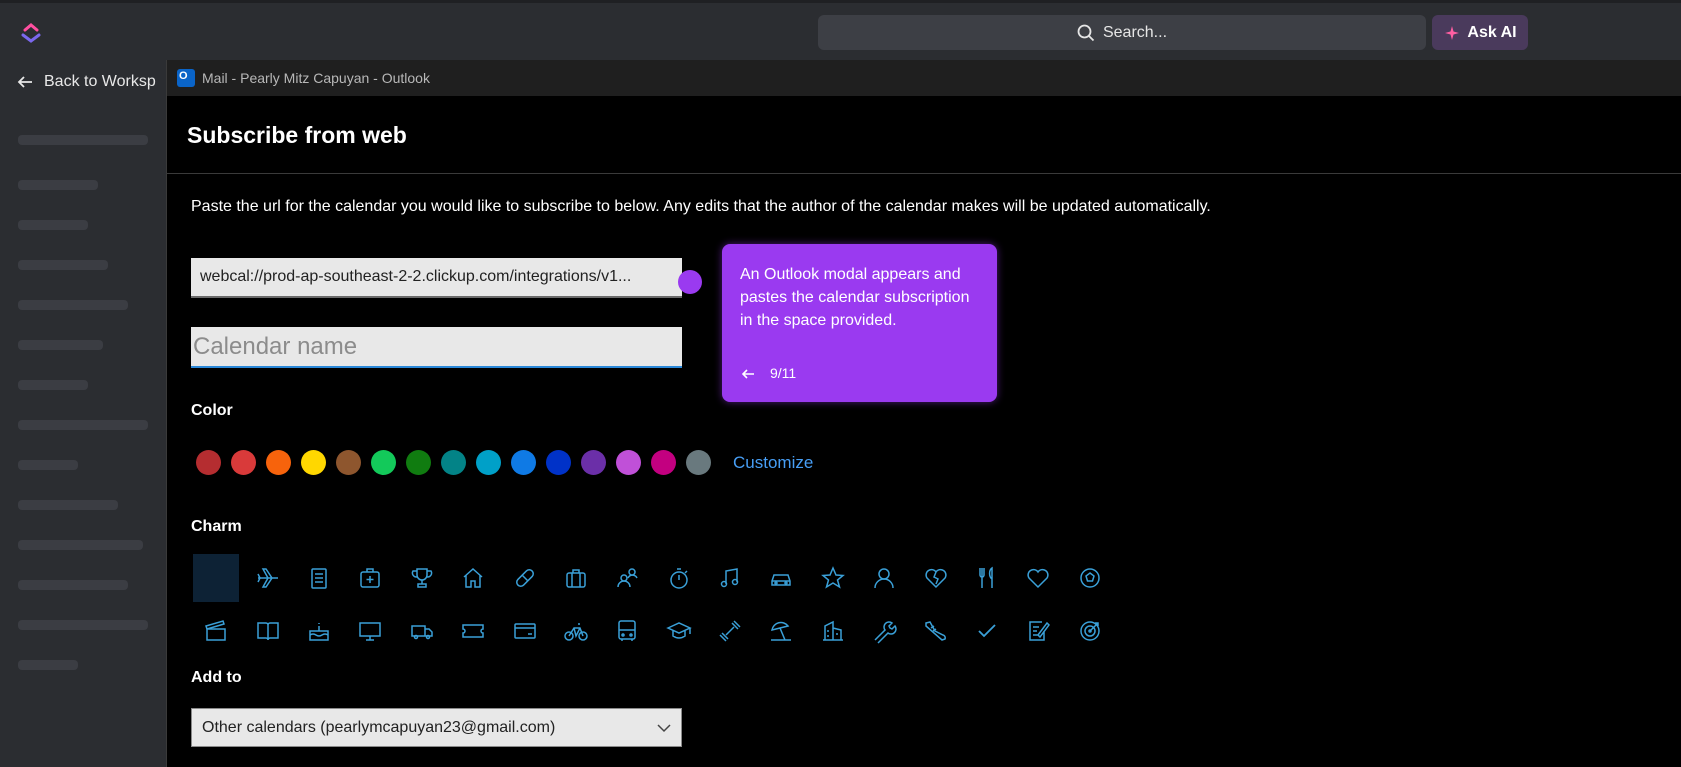 The width and height of the screenshot is (1681, 767). I want to click on app-topbar: Search... Ask AI, so click(840, 27).